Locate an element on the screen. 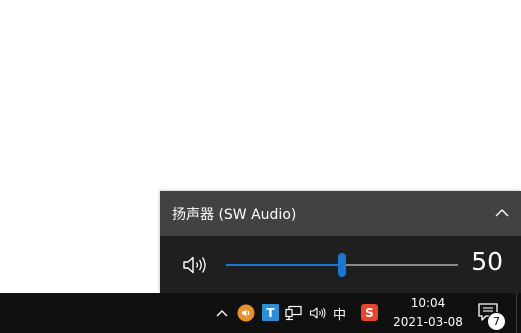 This screenshot has width=521, height=333. volume-value: 50 is located at coordinates (487, 261).